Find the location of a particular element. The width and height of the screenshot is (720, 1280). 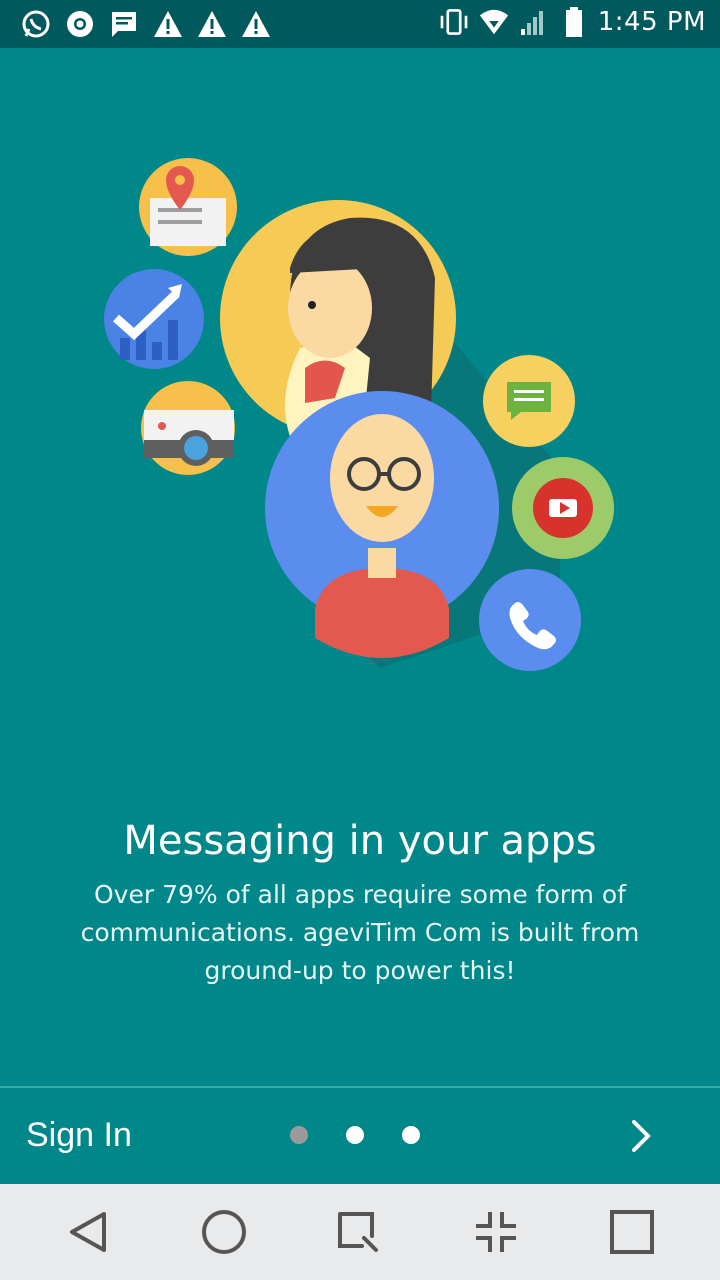

home-button is located at coordinates (224, 1232).